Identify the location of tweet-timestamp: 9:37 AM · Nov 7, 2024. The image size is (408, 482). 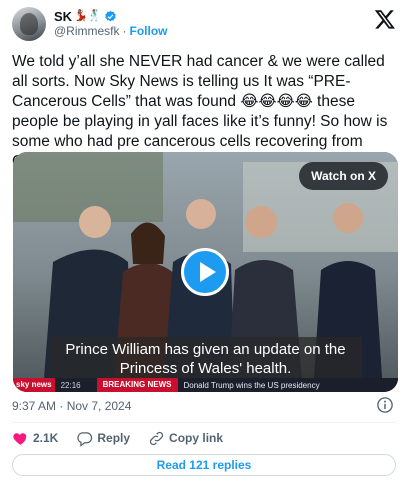
(71, 406).